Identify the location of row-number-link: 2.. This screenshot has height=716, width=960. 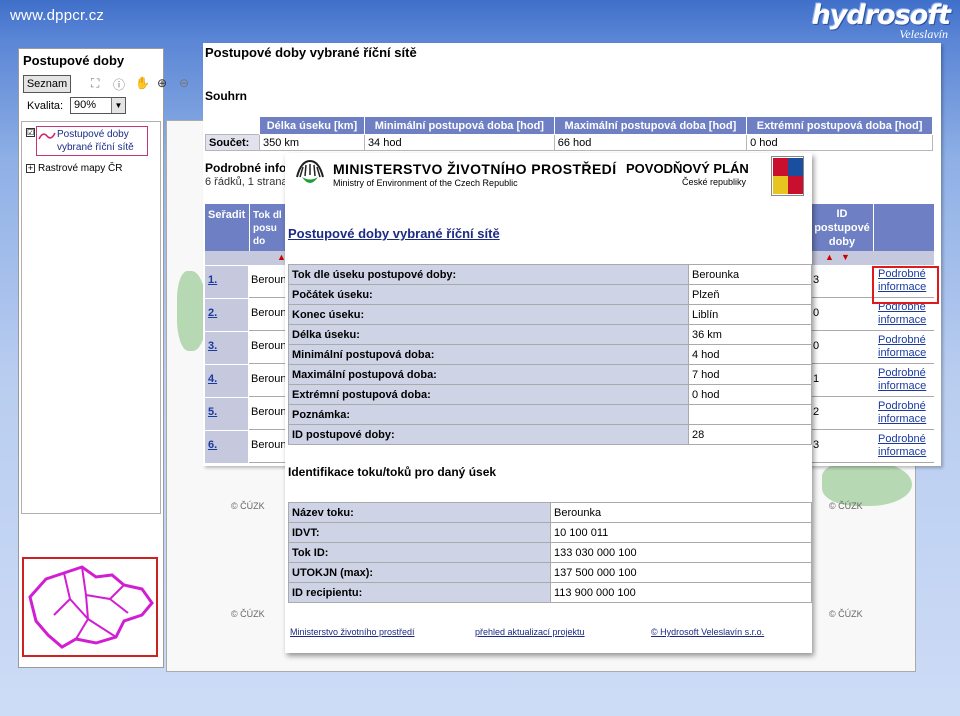
(227, 315).